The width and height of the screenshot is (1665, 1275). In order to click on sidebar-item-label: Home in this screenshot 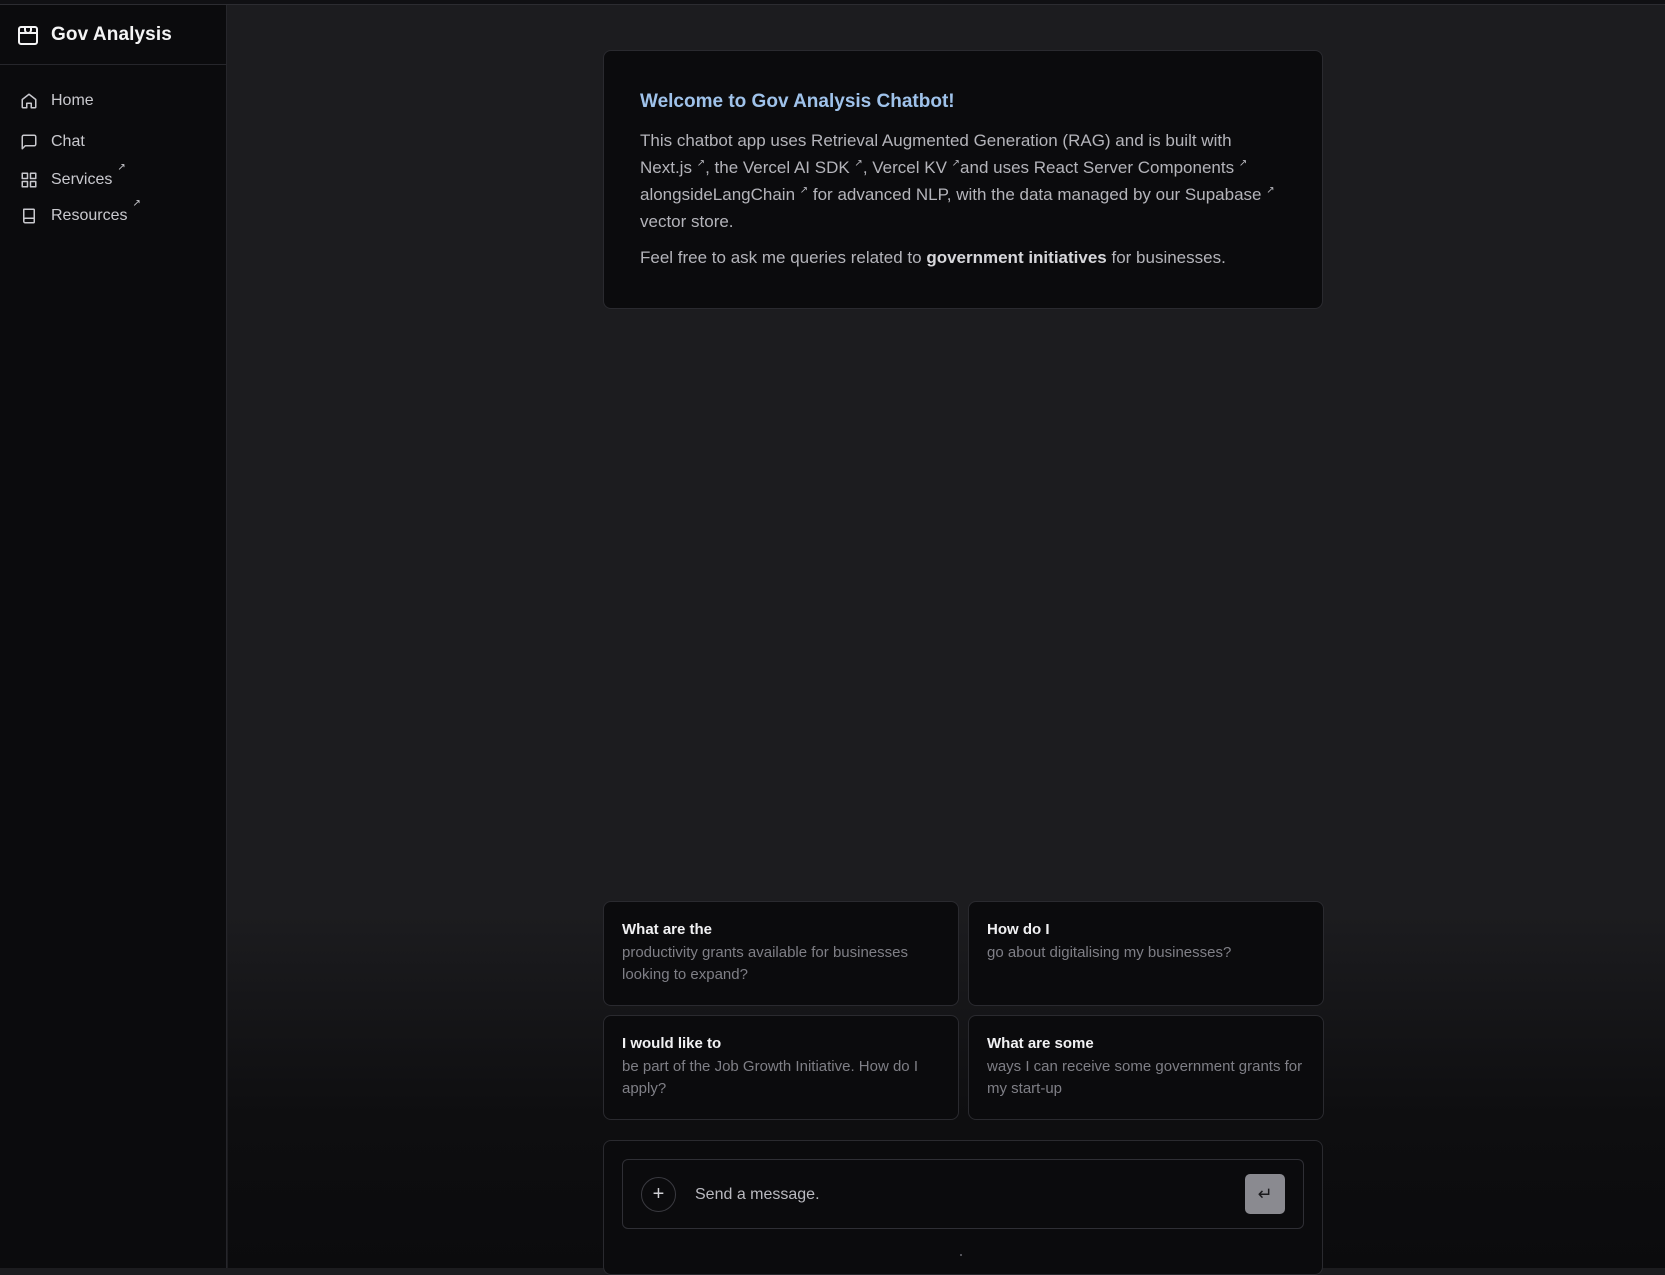, I will do `click(72, 100)`.